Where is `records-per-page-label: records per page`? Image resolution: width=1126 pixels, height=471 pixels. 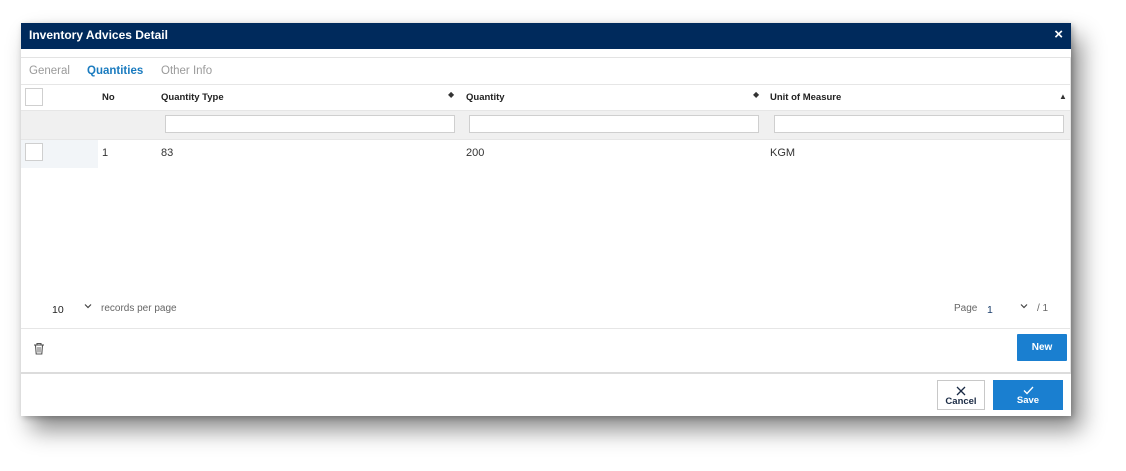 records-per-page-label: records per page is located at coordinates (139, 308).